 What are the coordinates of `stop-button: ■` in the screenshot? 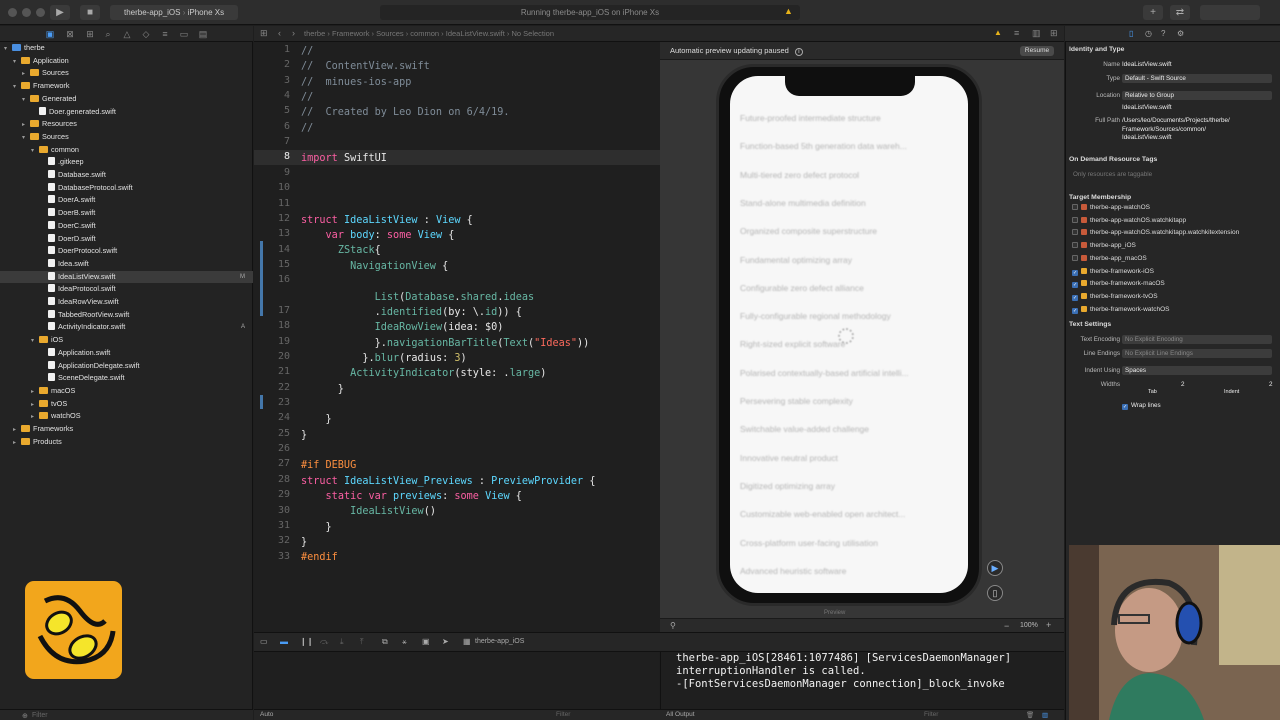 It's located at (90, 12).